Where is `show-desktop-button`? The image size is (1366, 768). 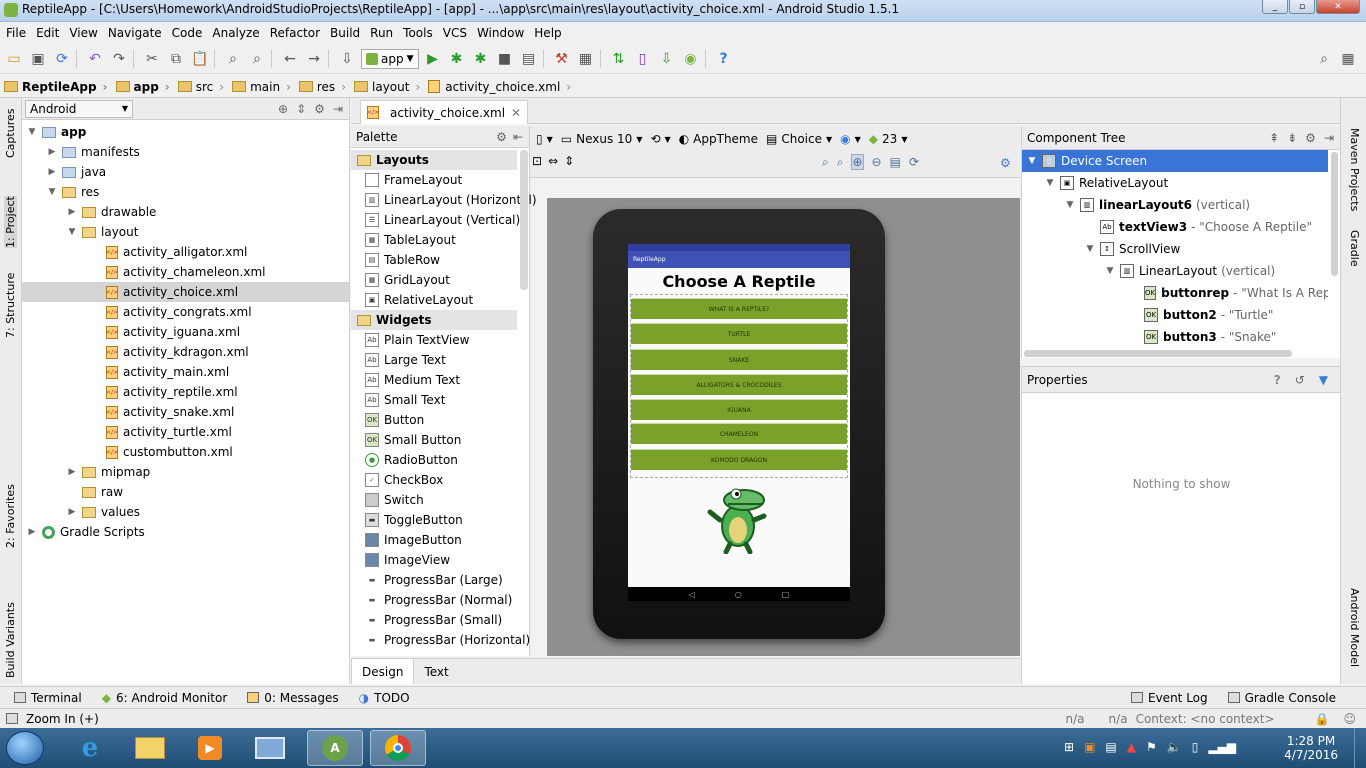 show-desktop-button is located at coordinates (1360, 748).